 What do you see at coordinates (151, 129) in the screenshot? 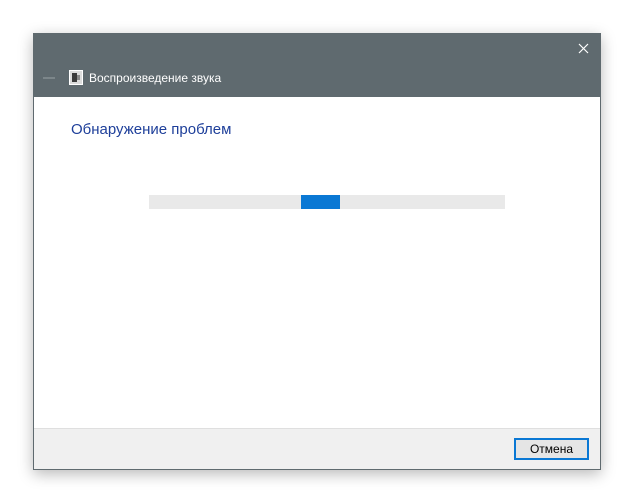
I see `page-heading: Обнаружение проблем` at bounding box center [151, 129].